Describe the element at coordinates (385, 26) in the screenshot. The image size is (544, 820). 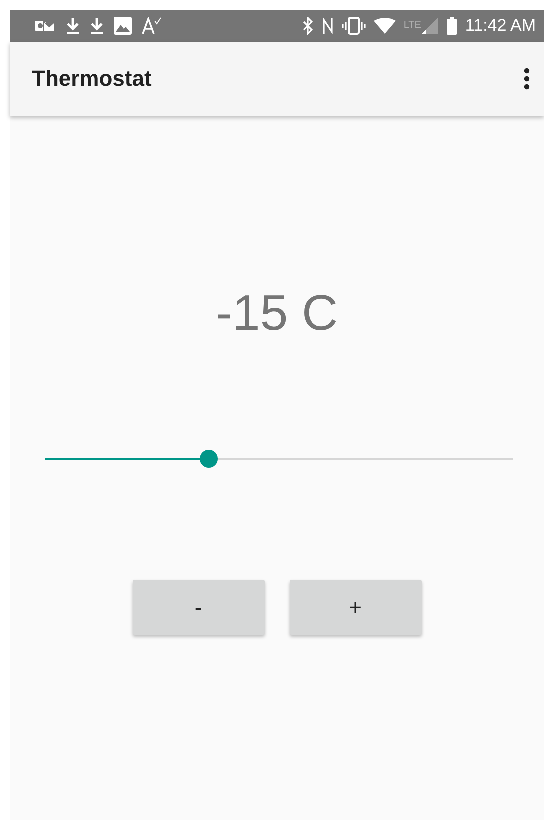
I see `wifi-icon` at that location.